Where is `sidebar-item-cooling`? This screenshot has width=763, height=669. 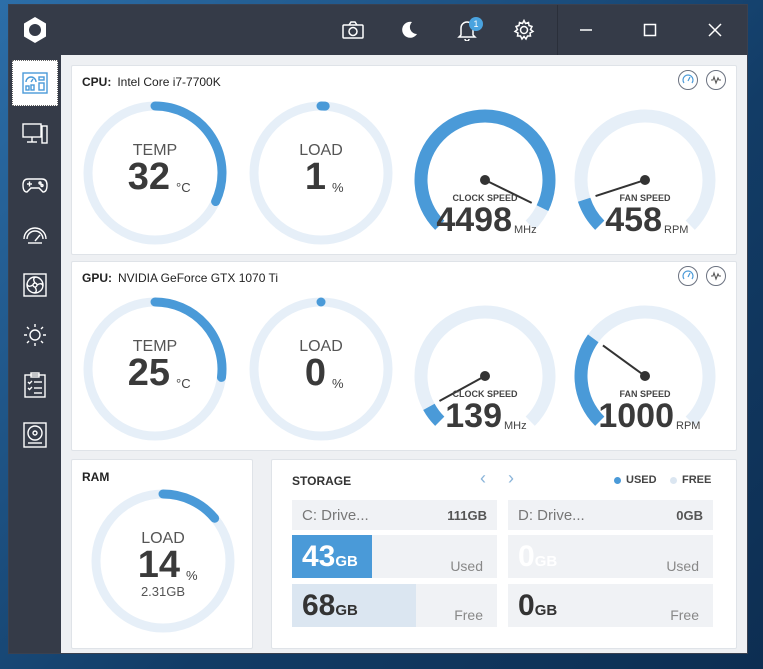
sidebar-item-cooling is located at coordinates (35, 285).